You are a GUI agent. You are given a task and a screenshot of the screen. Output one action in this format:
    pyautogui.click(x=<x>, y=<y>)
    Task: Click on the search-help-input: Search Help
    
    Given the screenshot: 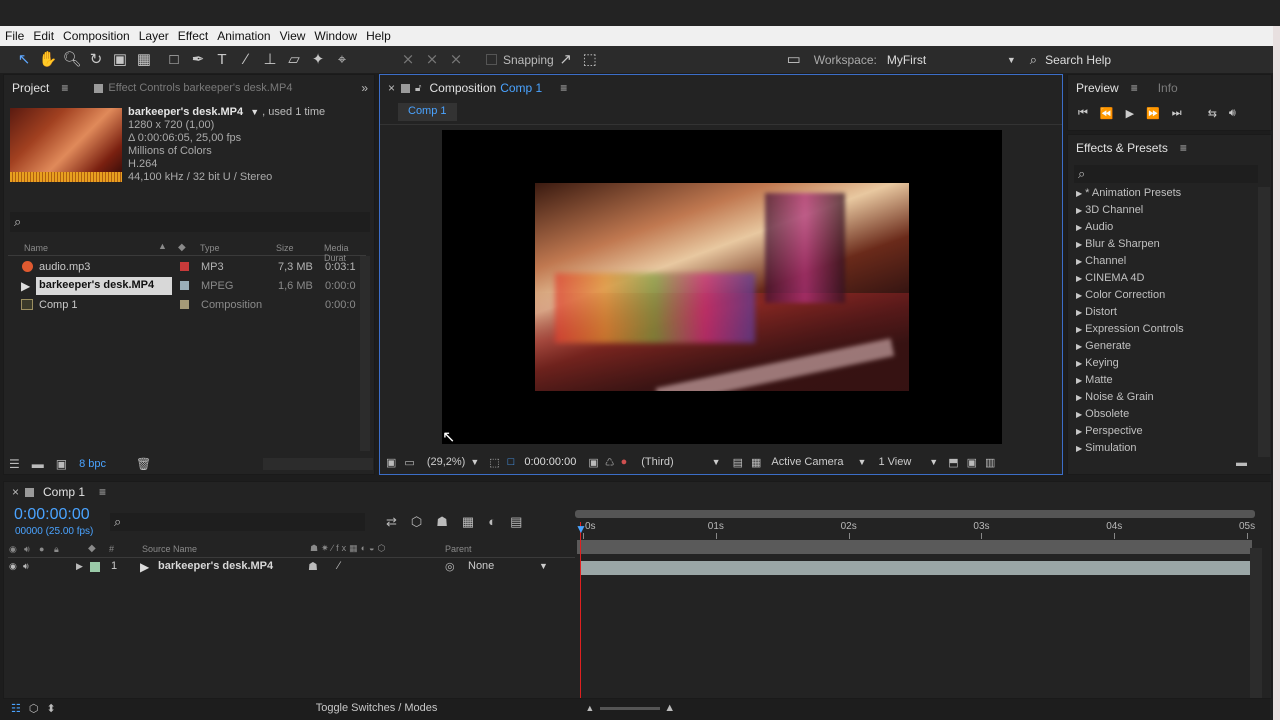 What is the action you would take?
    pyautogui.click(x=1078, y=60)
    